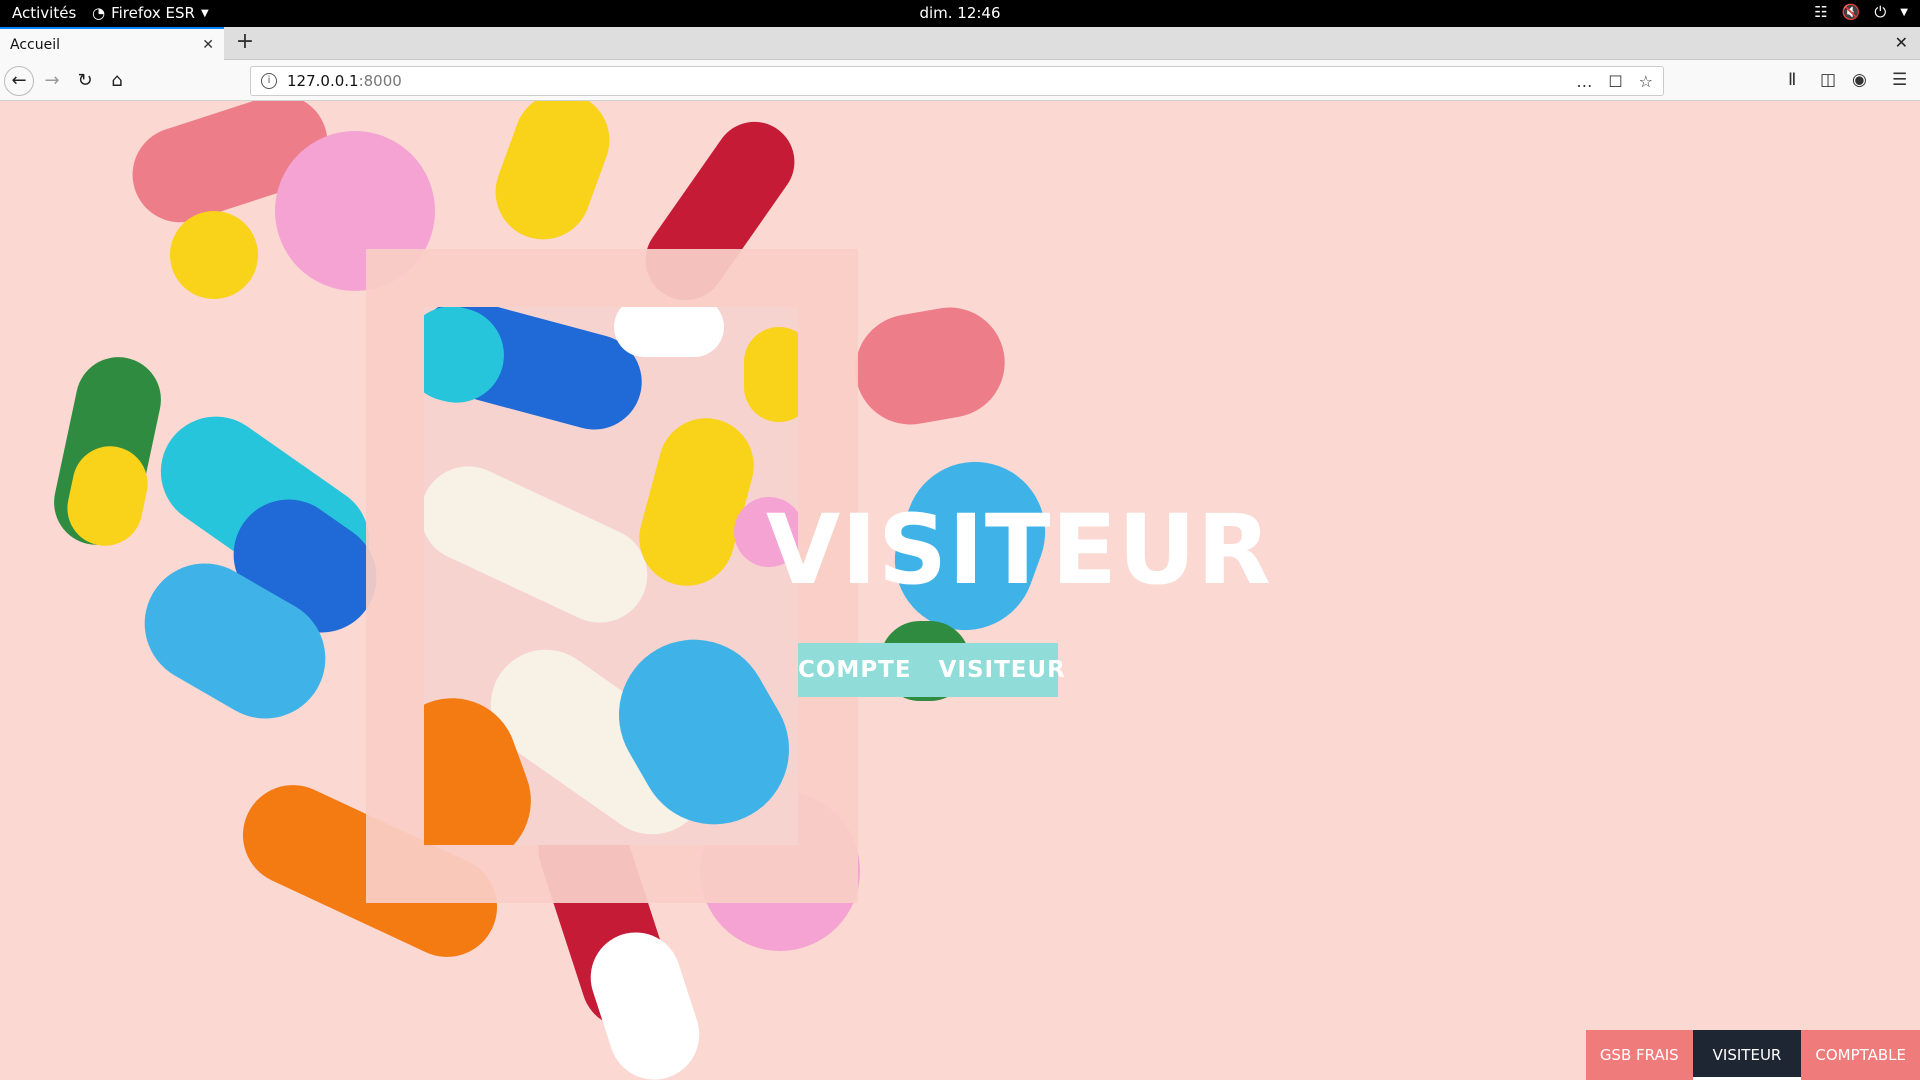 The image size is (1920, 1080). Describe the element at coordinates (1821, 12) in the screenshot. I see `network-icon: ☷` at that location.